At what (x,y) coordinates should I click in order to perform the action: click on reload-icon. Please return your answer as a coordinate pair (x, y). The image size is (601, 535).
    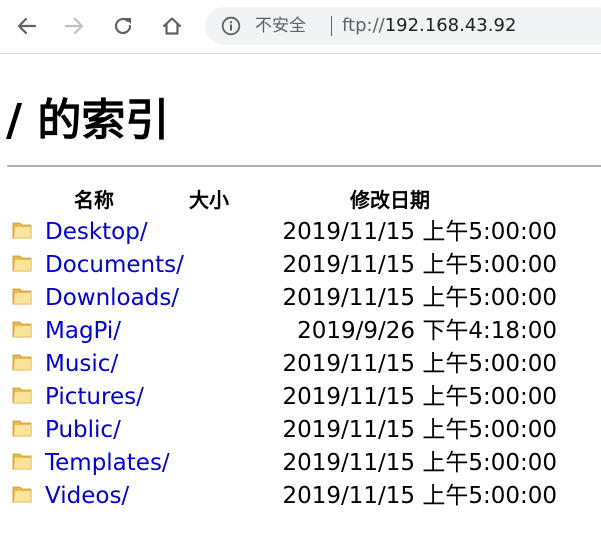
    Looking at the image, I should click on (123, 26).